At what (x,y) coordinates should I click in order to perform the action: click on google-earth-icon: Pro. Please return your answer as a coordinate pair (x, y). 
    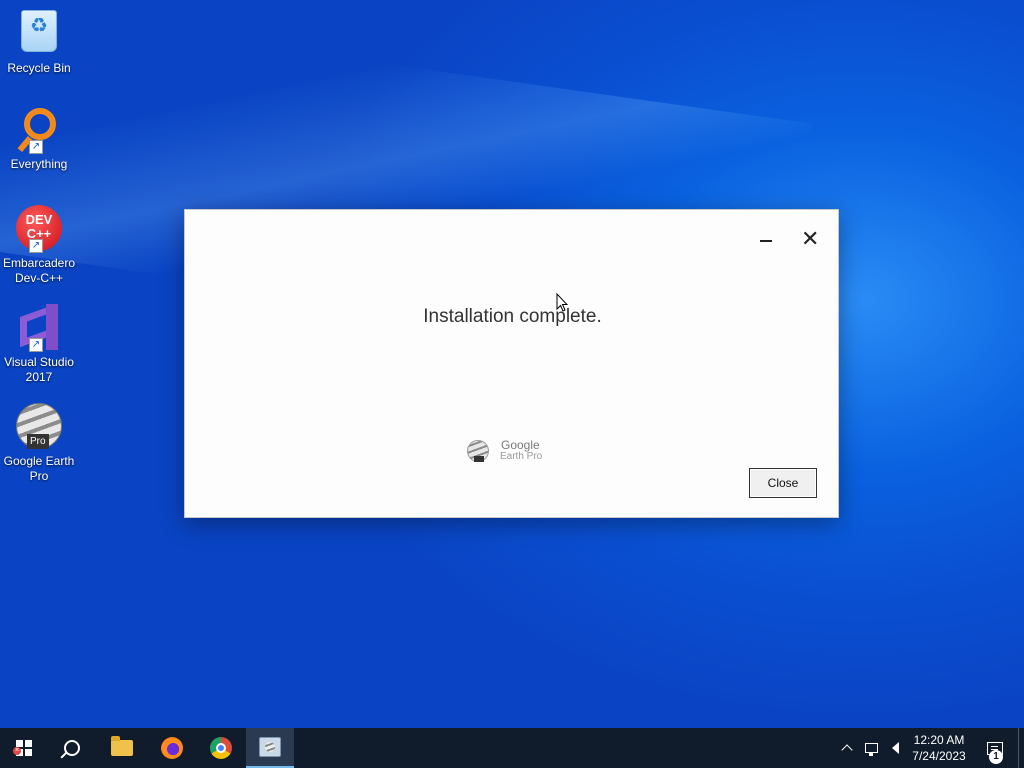
    Looking at the image, I should click on (39, 427).